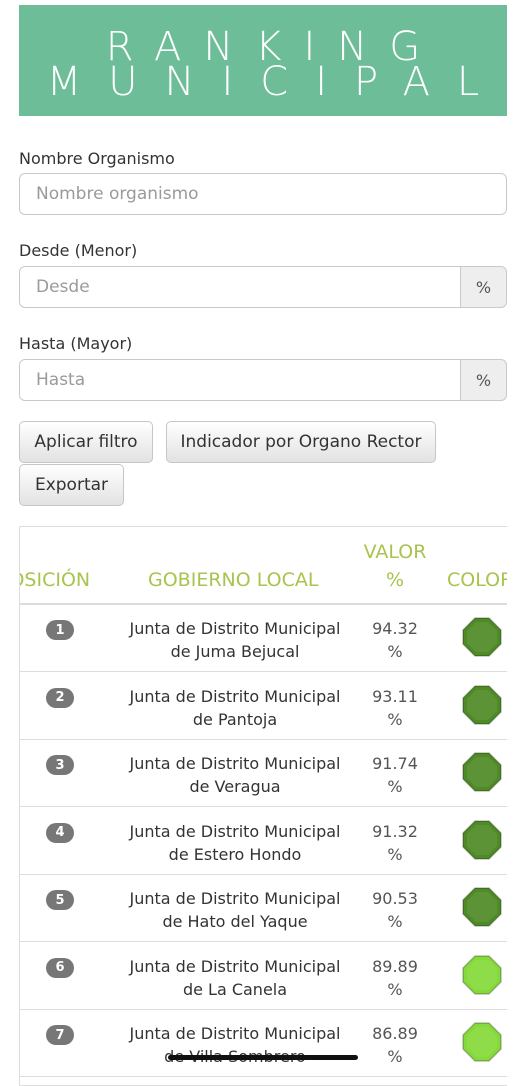 The width and height of the screenshot is (526, 1086). What do you see at coordinates (235, 854) in the screenshot?
I see `gobierno-local-name-line2: de Estero Hondo` at bounding box center [235, 854].